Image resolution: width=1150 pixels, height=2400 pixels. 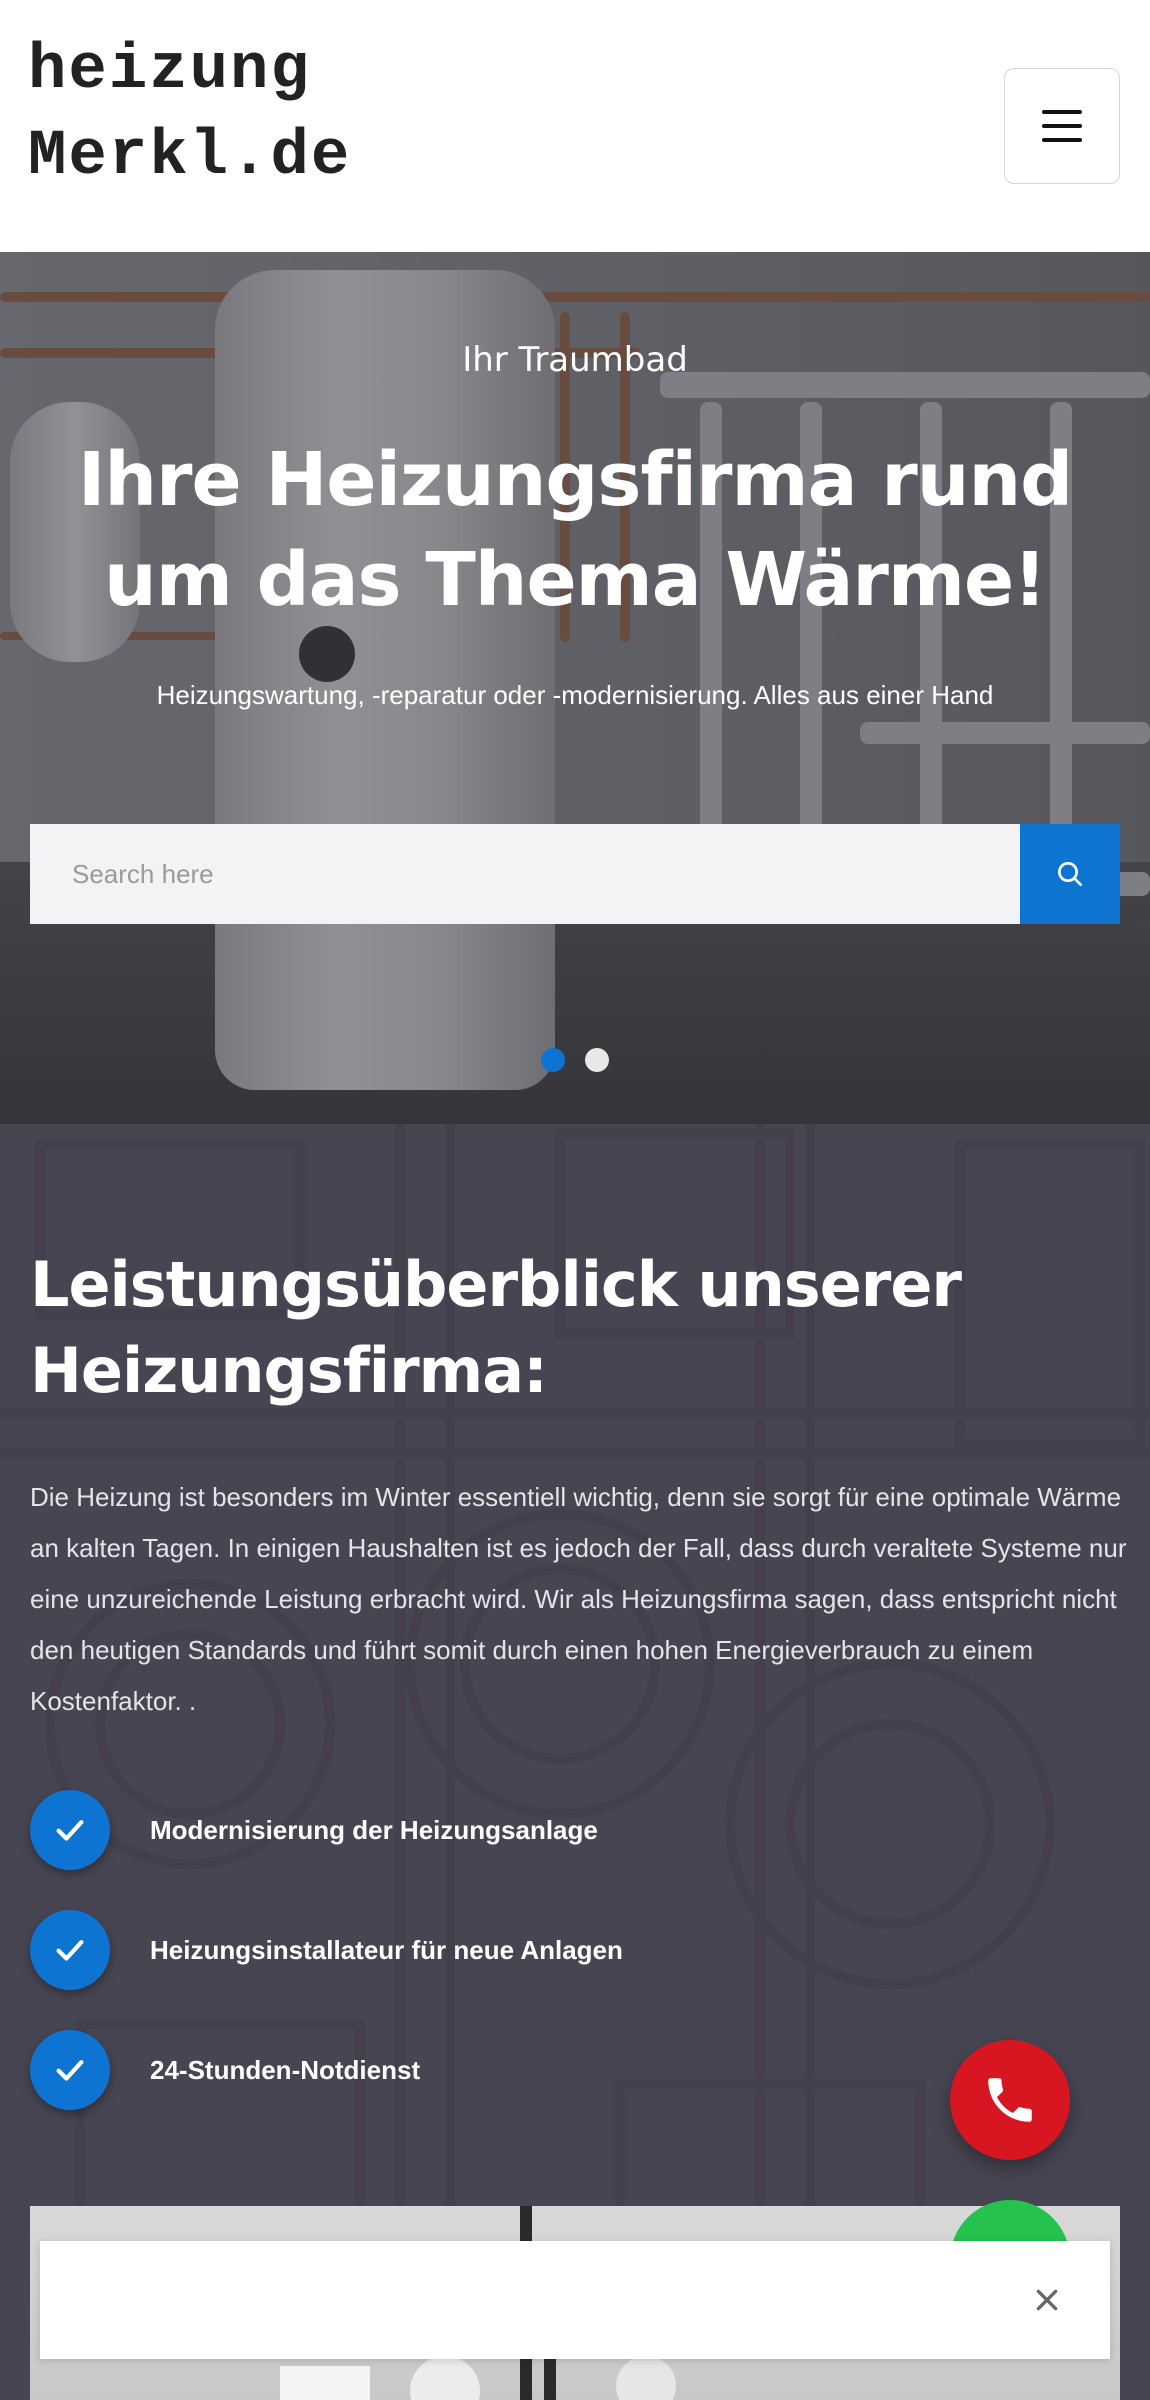 I want to click on feature-label: Modernisierung der Heizungsanlage, so click(x=374, y=1829).